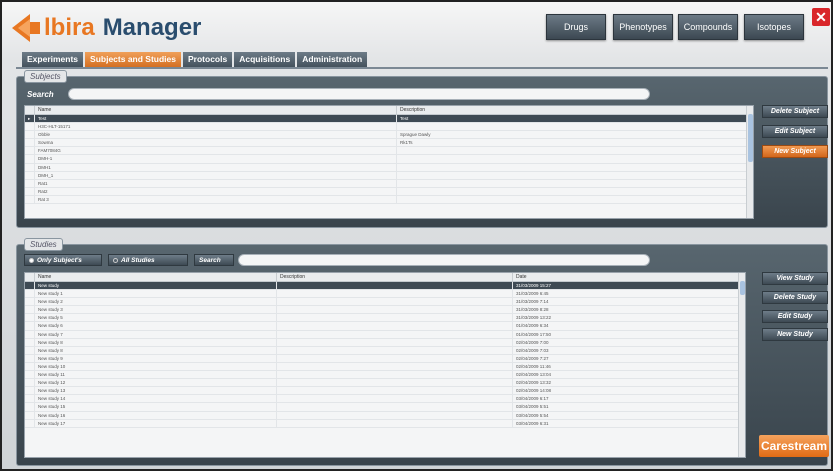 The image size is (833, 471). What do you see at coordinates (795, 131) in the screenshot?
I see `edit-subject-button: Edit Subject` at bounding box center [795, 131].